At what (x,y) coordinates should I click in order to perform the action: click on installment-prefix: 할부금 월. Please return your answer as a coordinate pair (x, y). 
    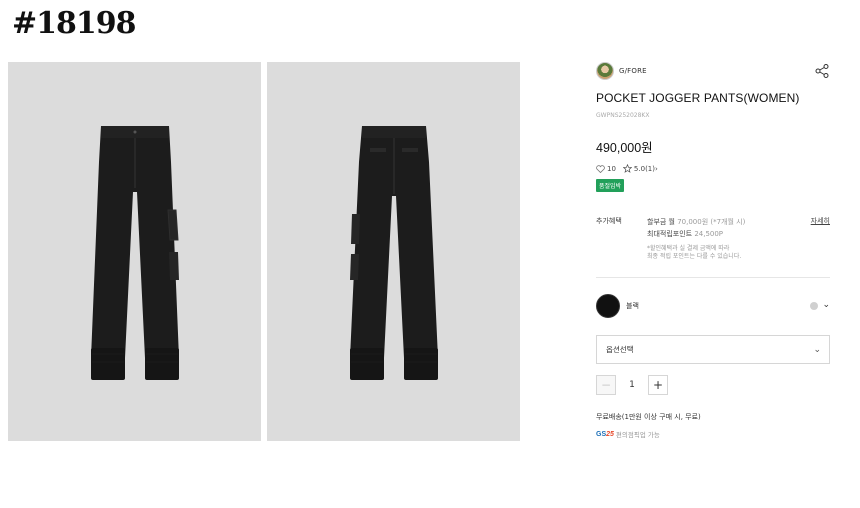
    Looking at the image, I should click on (662, 222).